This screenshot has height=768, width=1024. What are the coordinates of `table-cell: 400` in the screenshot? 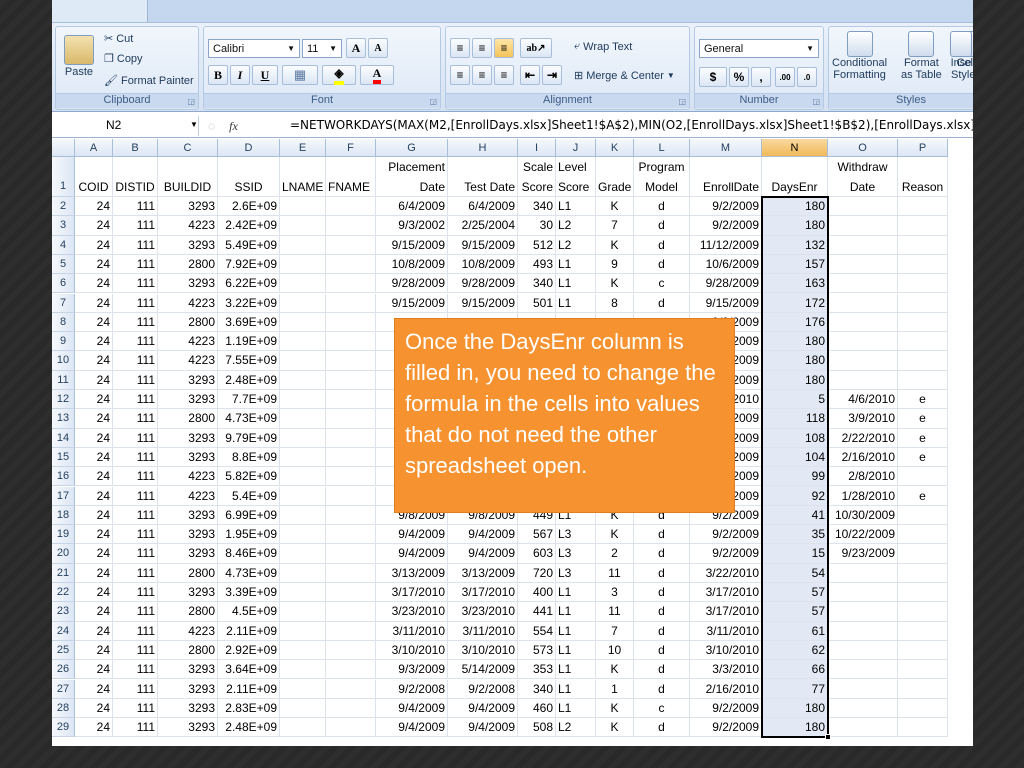 It's located at (537, 593).